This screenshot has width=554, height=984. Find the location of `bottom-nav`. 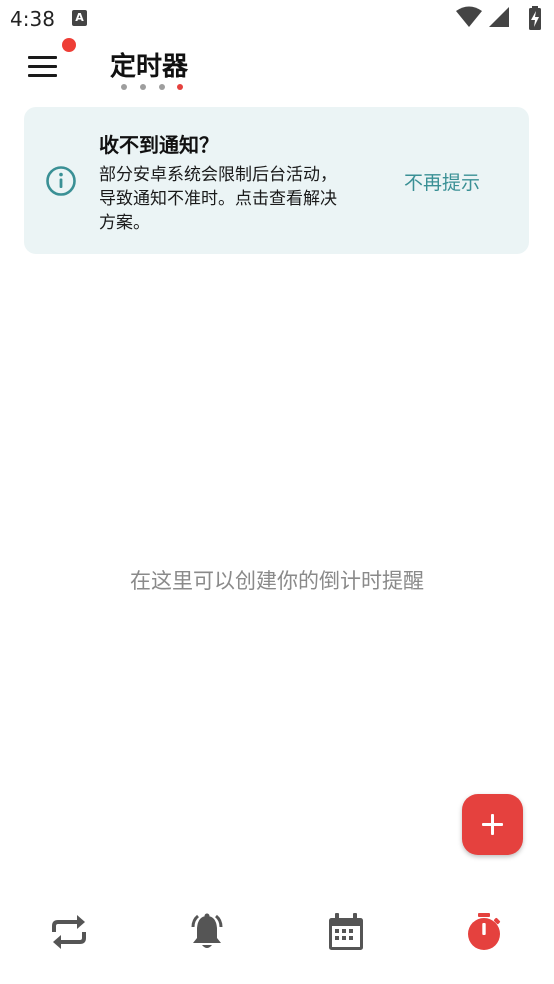

bottom-nav is located at coordinates (277, 937).